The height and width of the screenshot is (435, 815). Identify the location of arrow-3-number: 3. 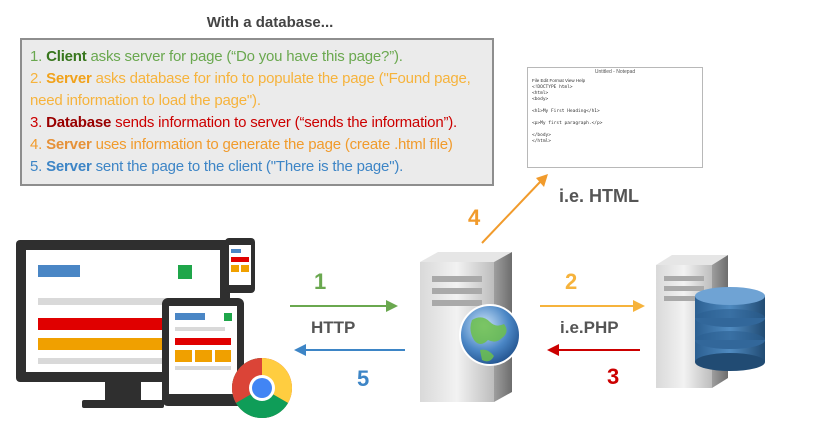
(613, 376).